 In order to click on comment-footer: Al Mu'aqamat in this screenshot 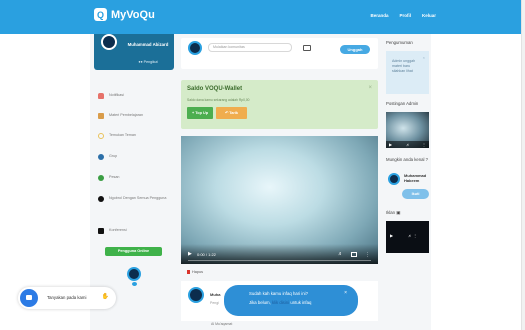, I will do `click(222, 324)`.